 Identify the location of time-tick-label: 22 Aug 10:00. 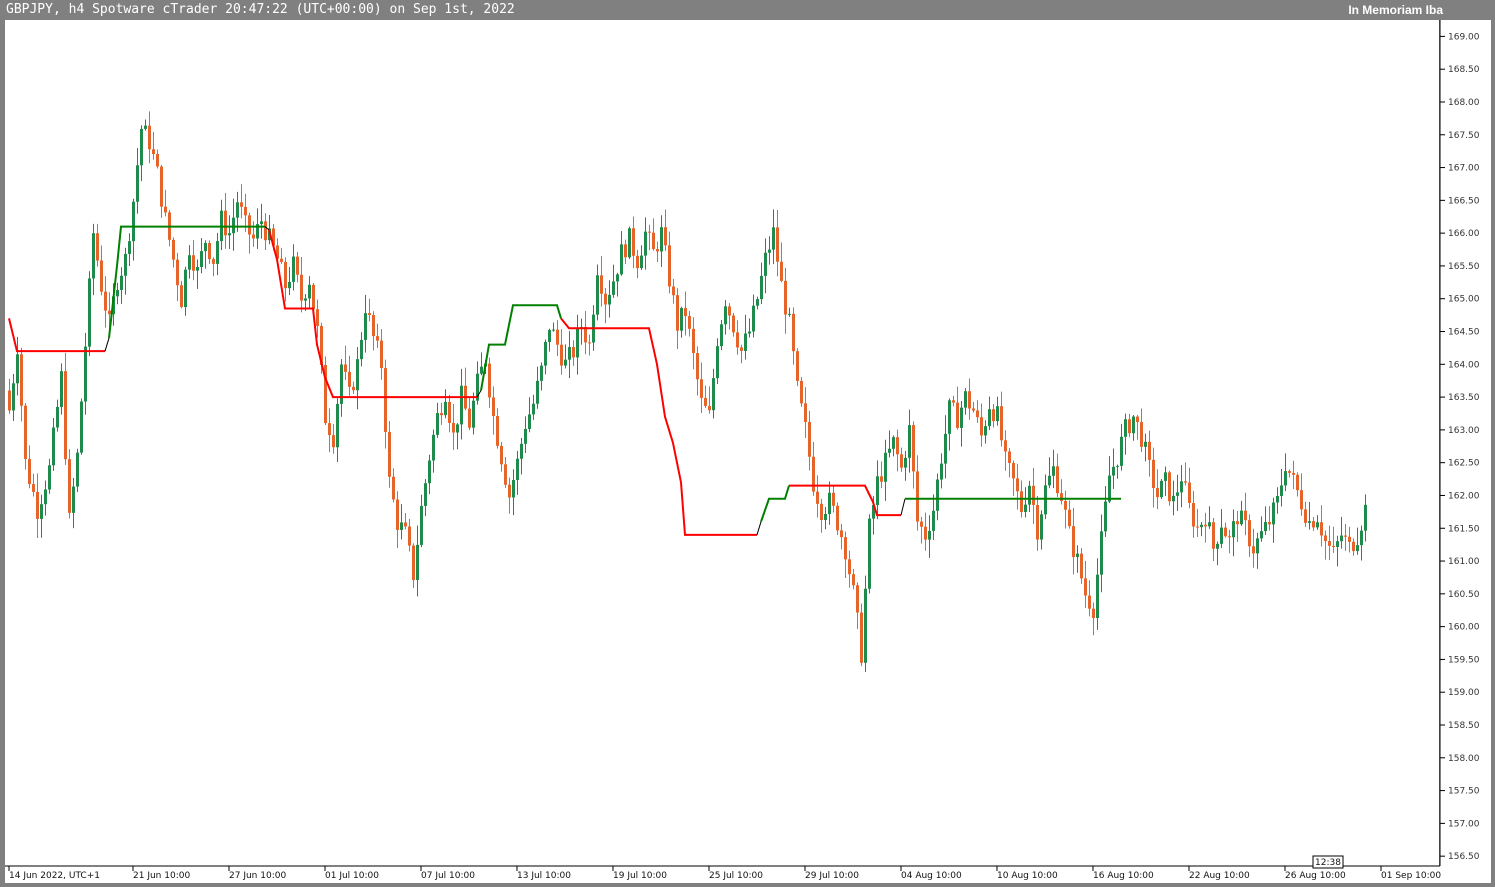
(1219, 876).